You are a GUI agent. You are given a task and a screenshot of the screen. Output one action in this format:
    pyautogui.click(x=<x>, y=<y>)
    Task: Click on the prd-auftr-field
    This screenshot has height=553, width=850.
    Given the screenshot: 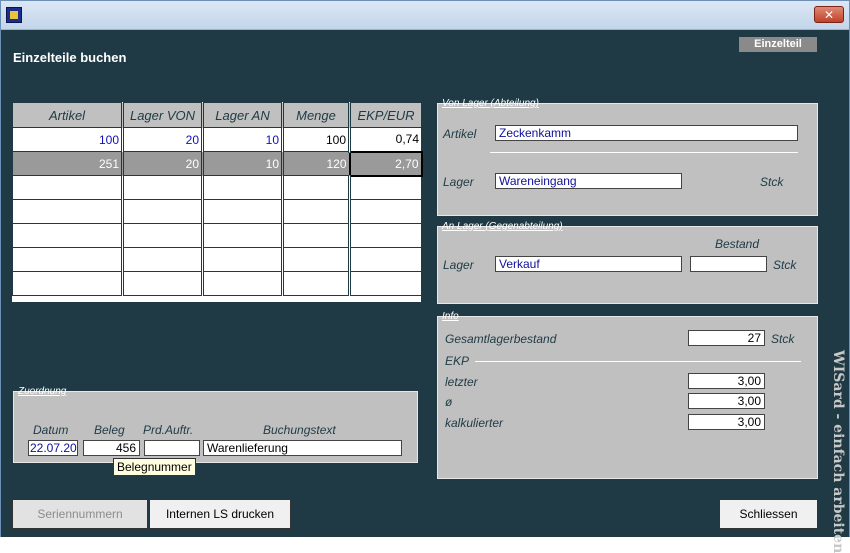 What is the action you would take?
    pyautogui.click(x=172, y=448)
    